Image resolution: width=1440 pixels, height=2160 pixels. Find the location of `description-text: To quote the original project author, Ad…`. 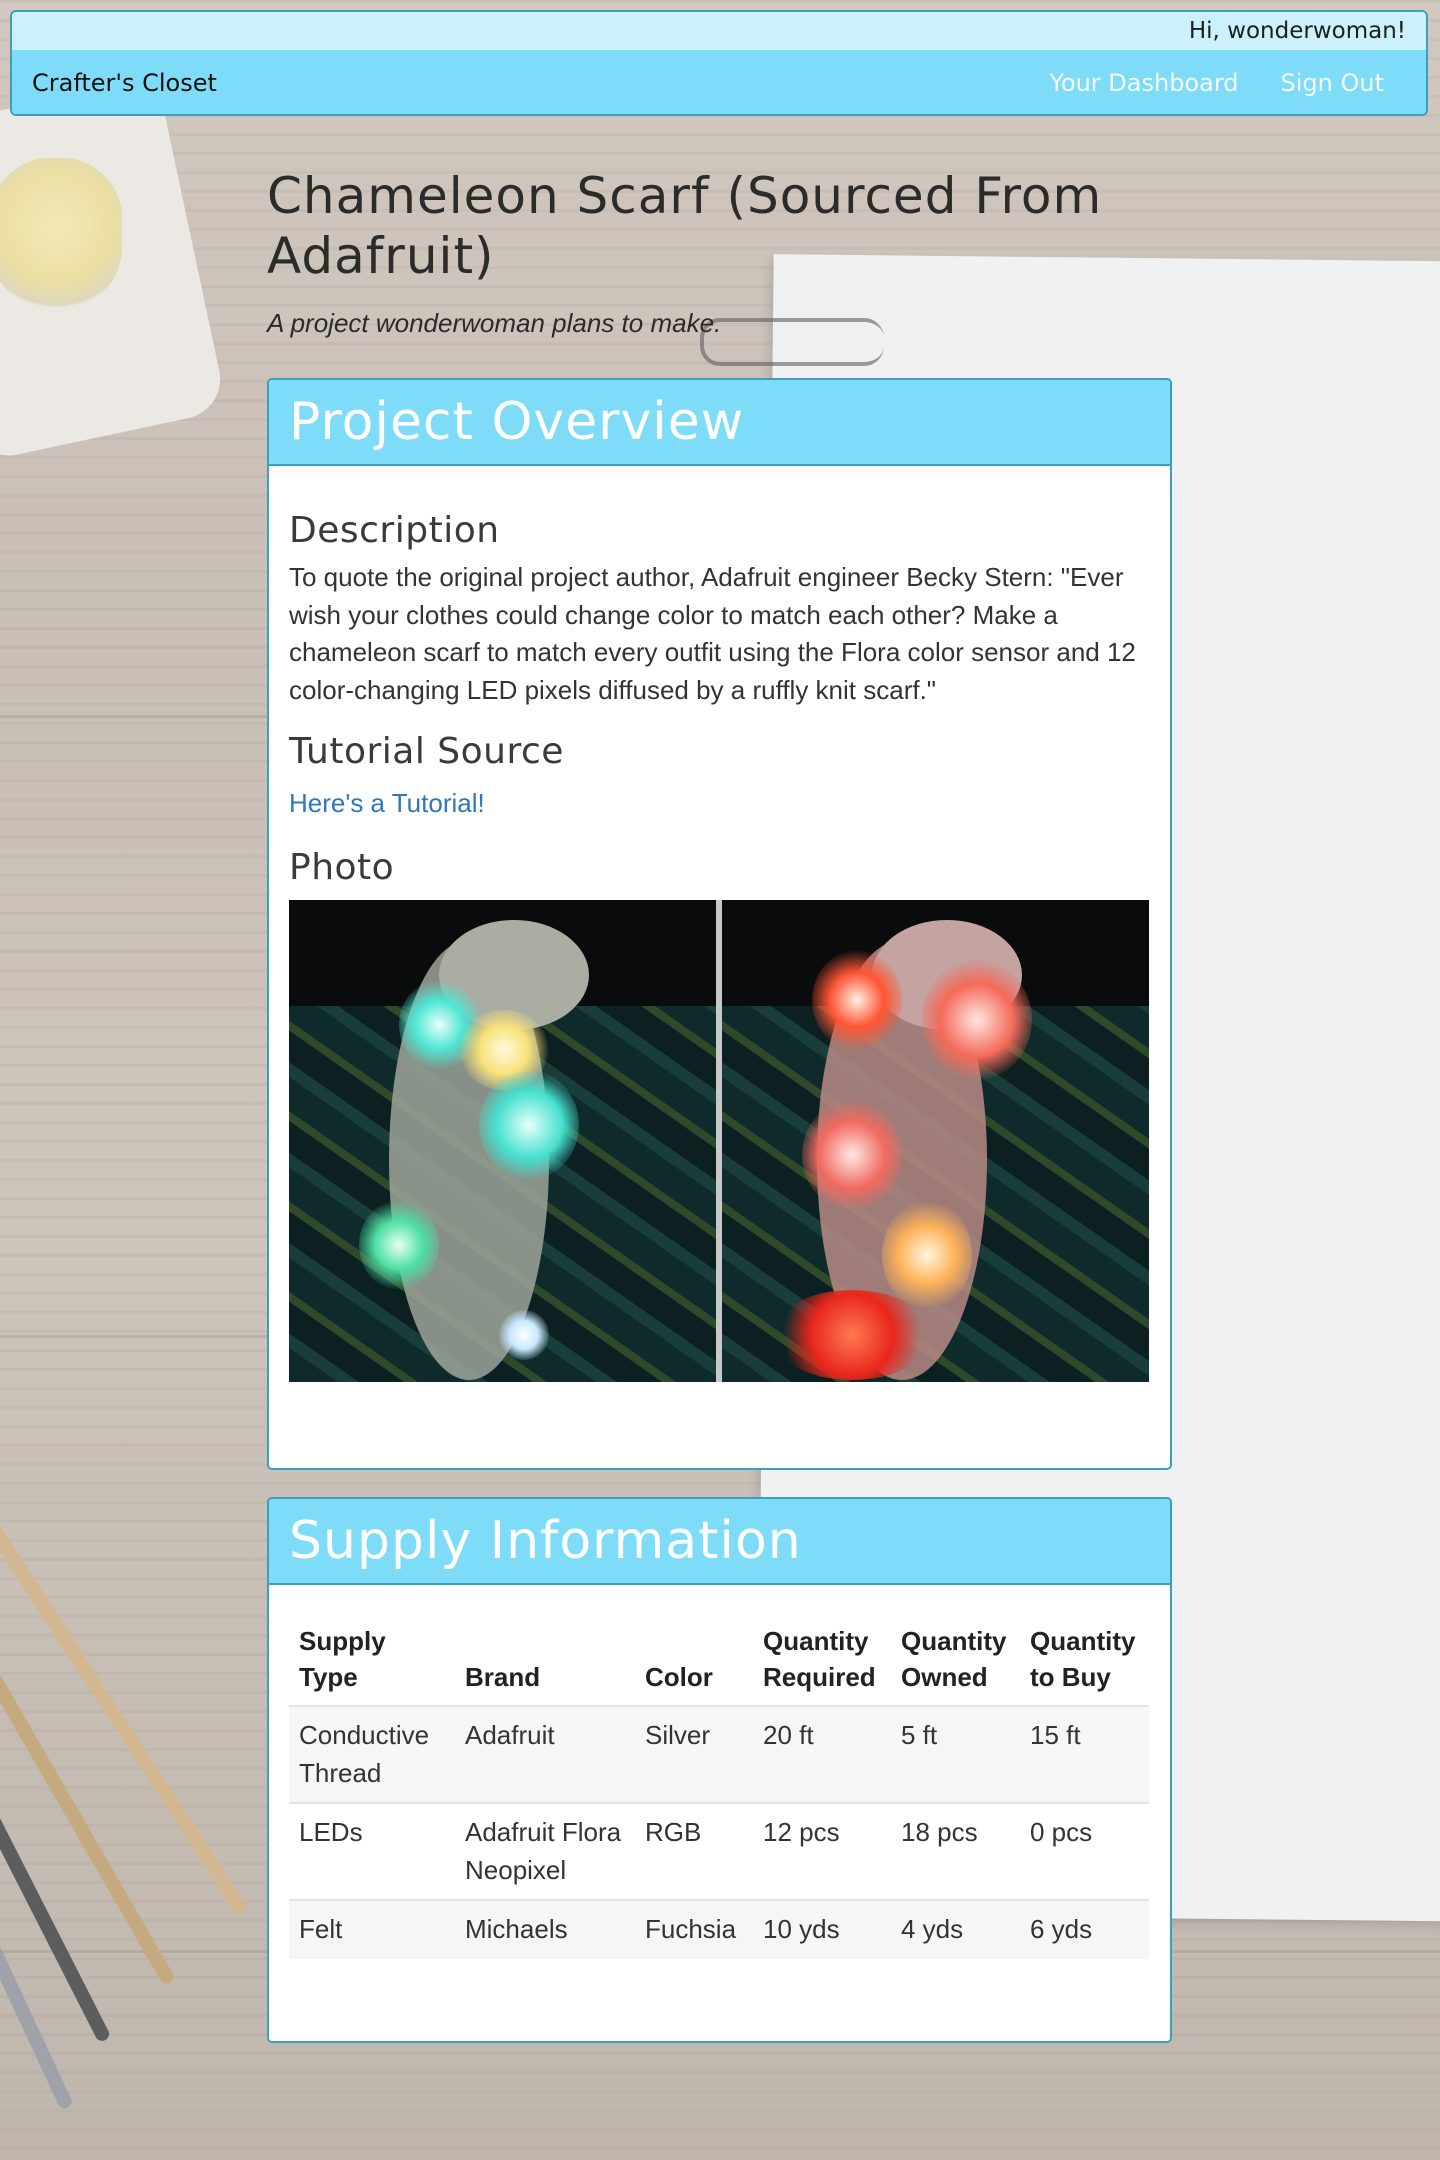

description-text: To quote the original project author, Ad… is located at coordinates (712, 633).